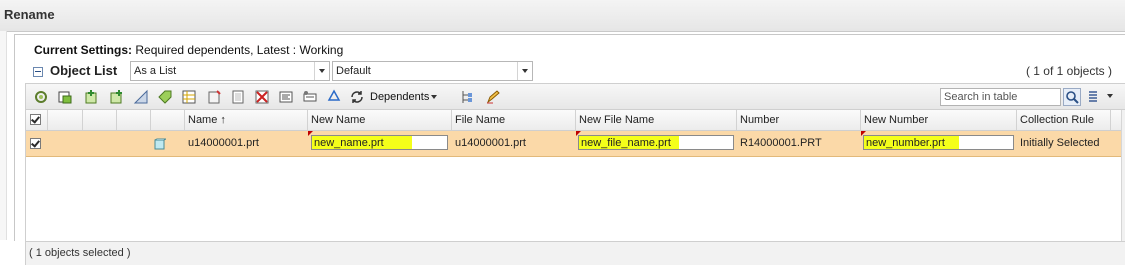  I want to click on col-header-collection-rule-label: Collection Rule, so click(1057, 120).